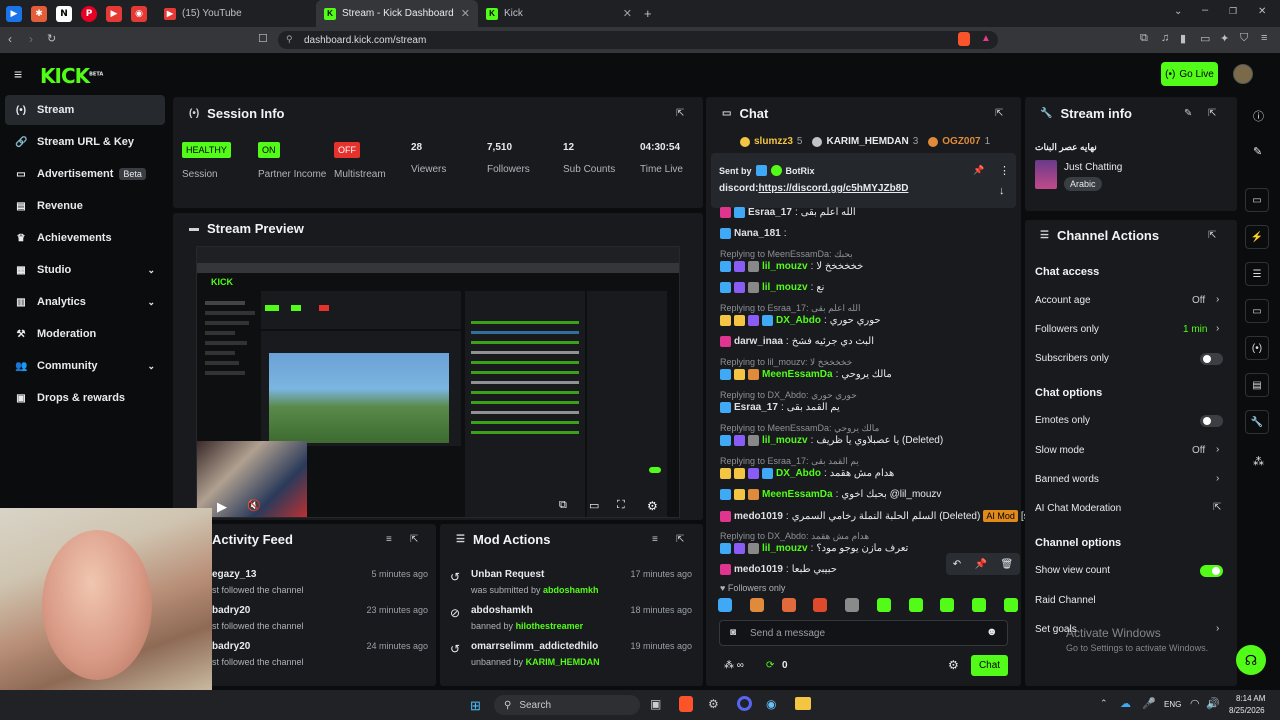 This screenshot has width=1280, height=720. Describe the element at coordinates (806, 374) in the screenshot. I see `chat-message: MeenEssamDa: مالك يروحي` at that location.